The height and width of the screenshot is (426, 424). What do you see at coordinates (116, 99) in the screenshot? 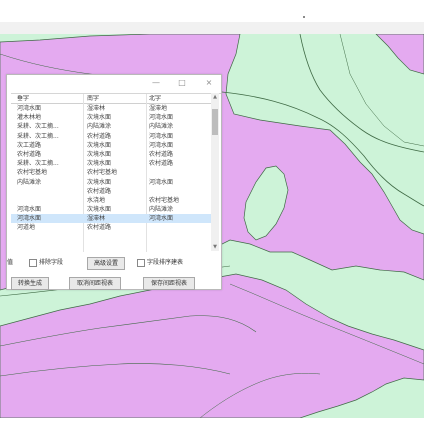
I see `column-header-2: 南字` at bounding box center [116, 99].